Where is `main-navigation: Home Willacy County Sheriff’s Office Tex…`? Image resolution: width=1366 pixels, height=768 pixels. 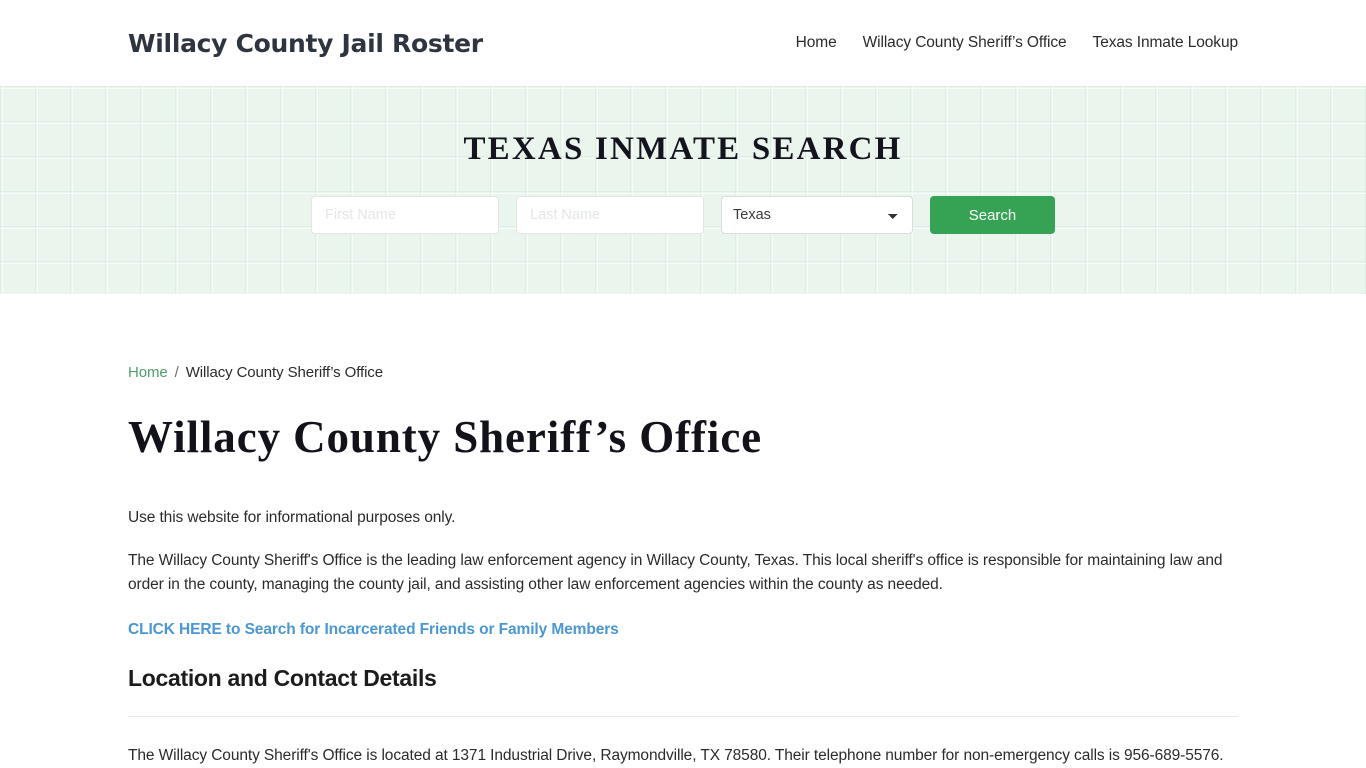
main-navigation: Home Willacy County Sheriff’s Office Tex… is located at coordinates (1017, 43).